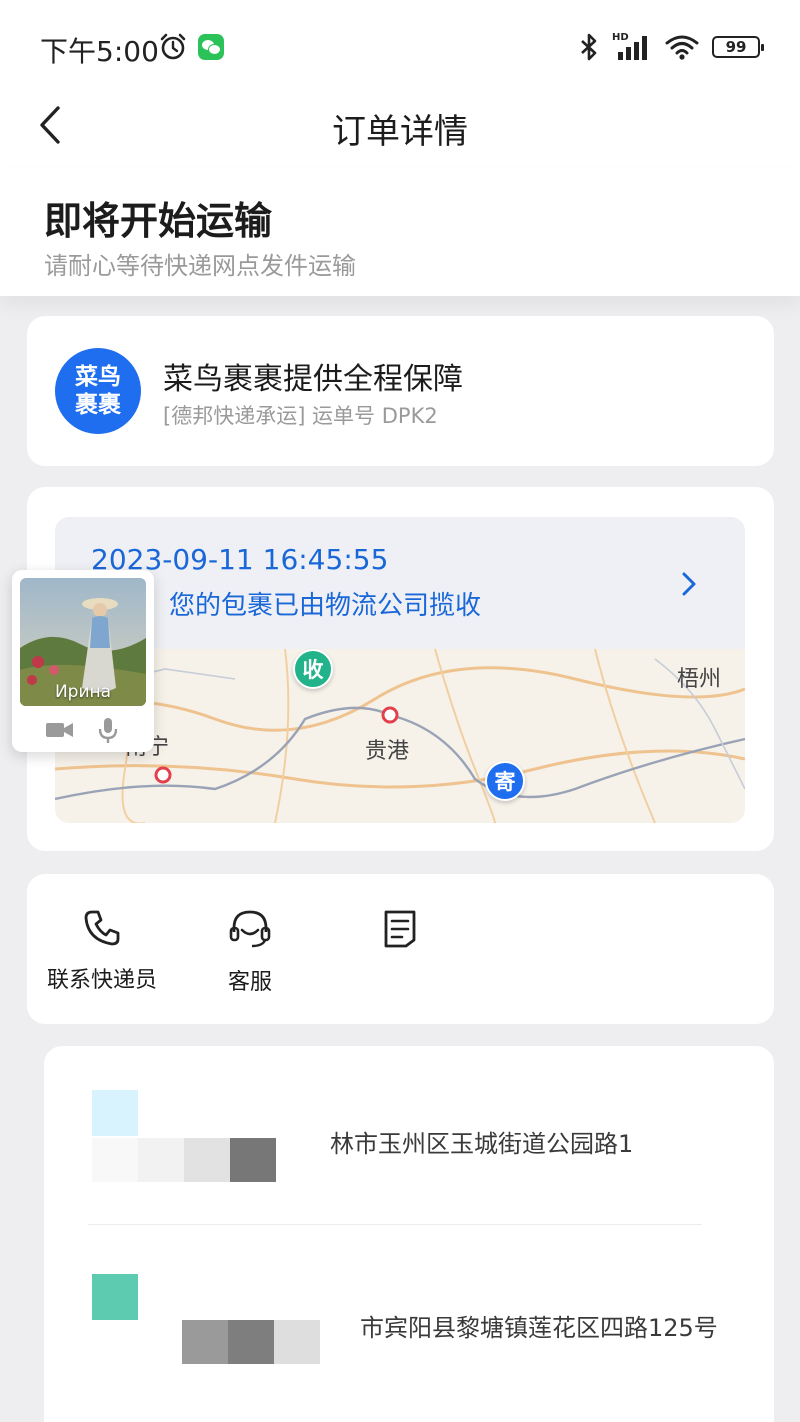 This screenshot has width=800, height=1422. What do you see at coordinates (60, 730) in the screenshot?
I see `video-camera-icon` at bounding box center [60, 730].